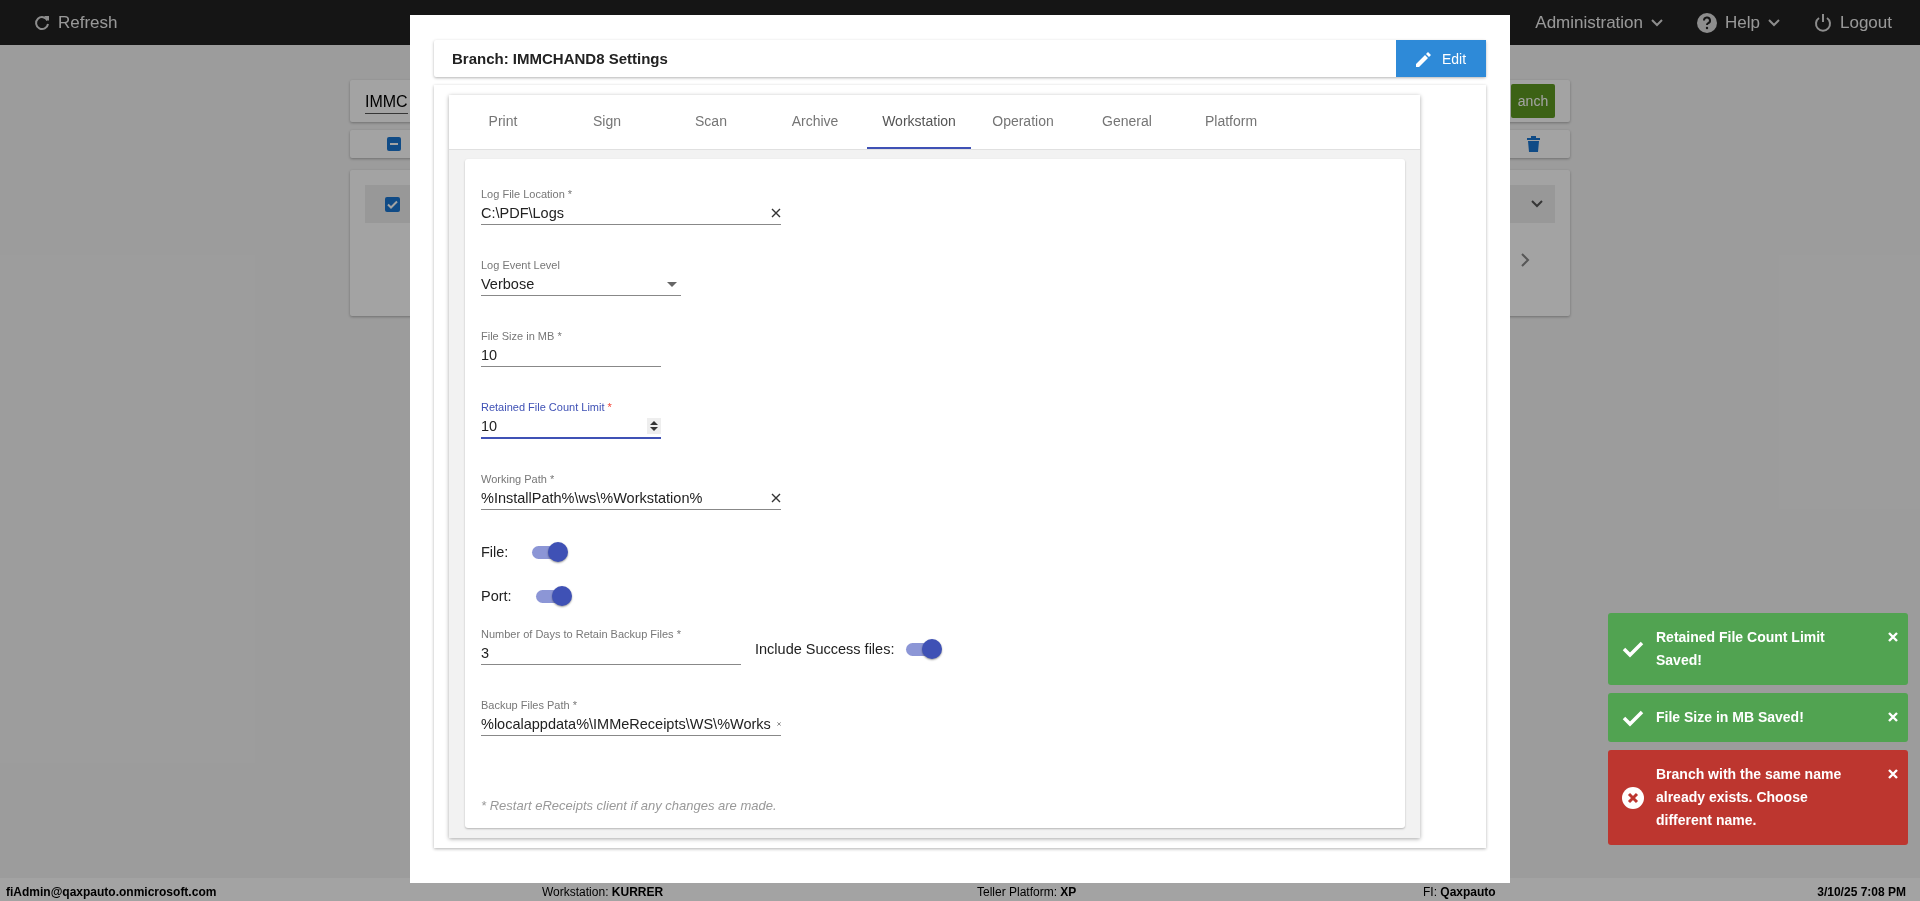  What do you see at coordinates (495, 552) in the screenshot?
I see `toggle-label: File:` at bounding box center [495, 552].